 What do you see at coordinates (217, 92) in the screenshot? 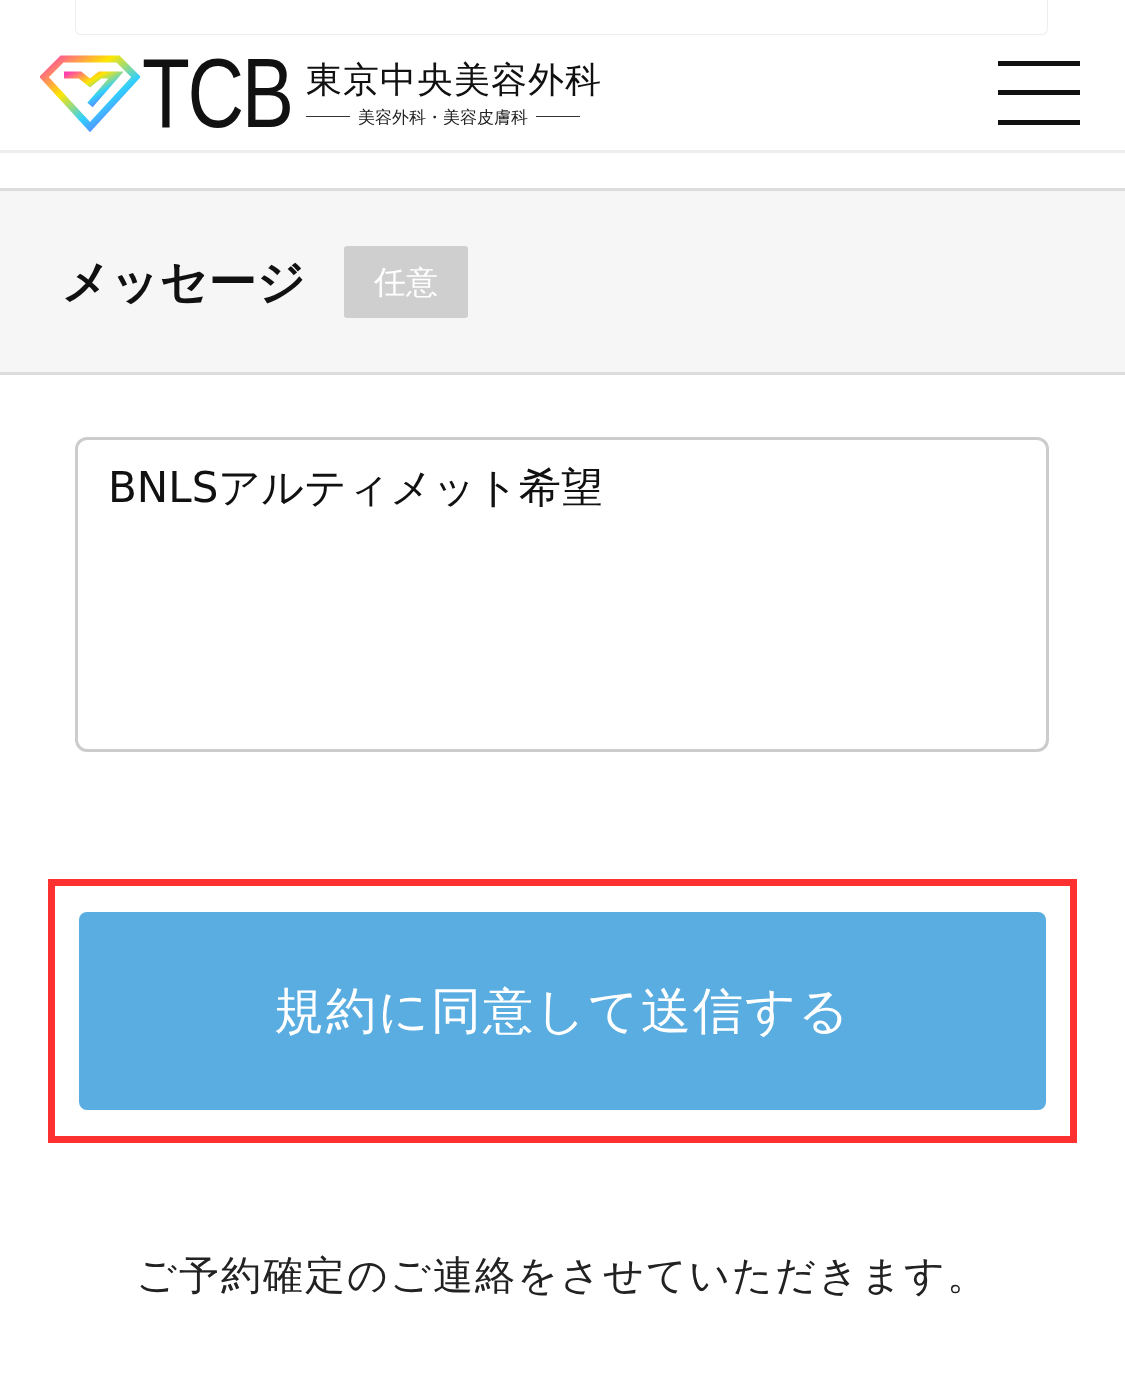
I see `logo-text: TCB` at bounding box center [217, 92].